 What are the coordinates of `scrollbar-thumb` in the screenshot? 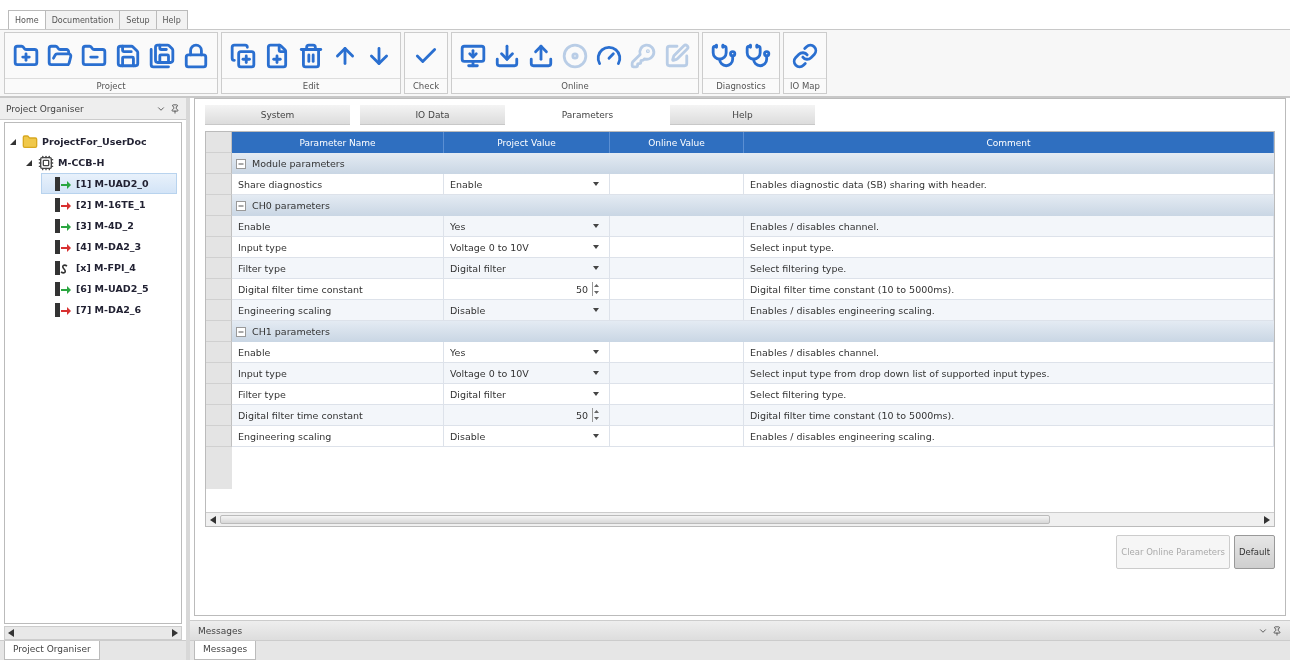 It's located at (635, 519).